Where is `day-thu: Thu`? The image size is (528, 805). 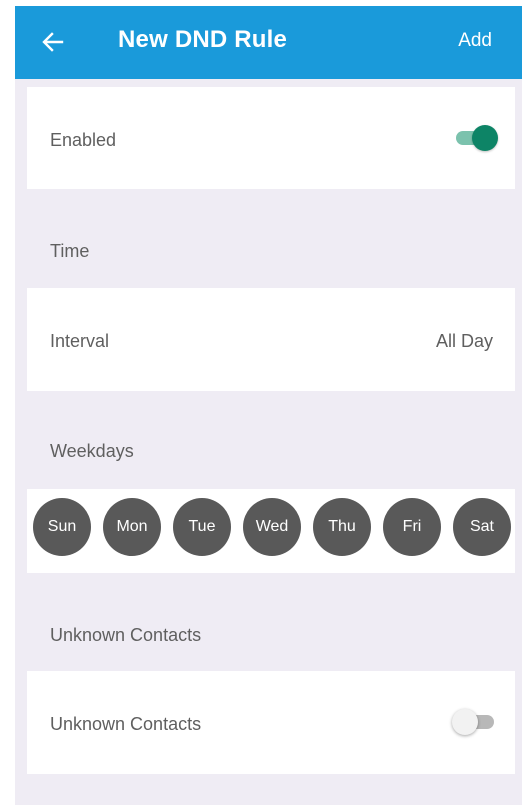 day-thu: Thu is located at coordinates (342, 527).